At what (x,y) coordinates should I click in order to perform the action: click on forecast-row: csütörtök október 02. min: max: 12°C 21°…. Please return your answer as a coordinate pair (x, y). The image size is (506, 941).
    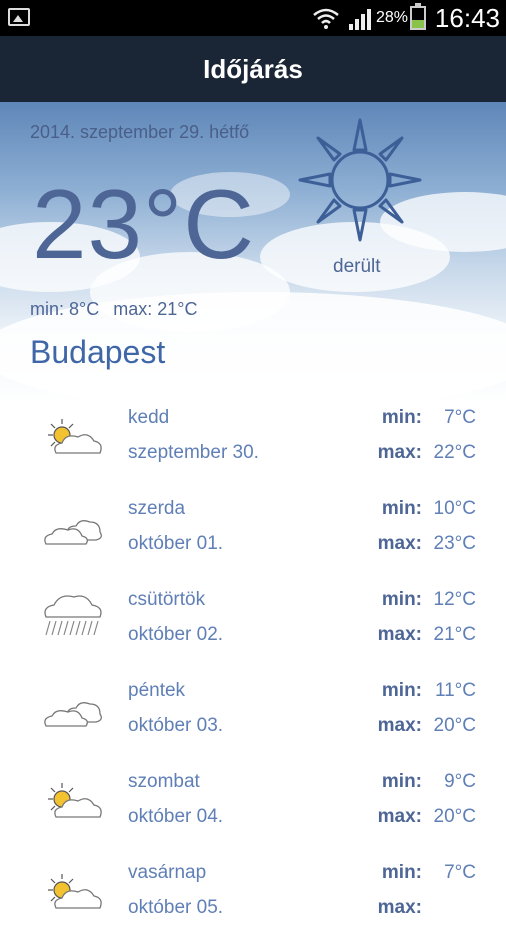
    Looking at the image, I should click on (253, 622).